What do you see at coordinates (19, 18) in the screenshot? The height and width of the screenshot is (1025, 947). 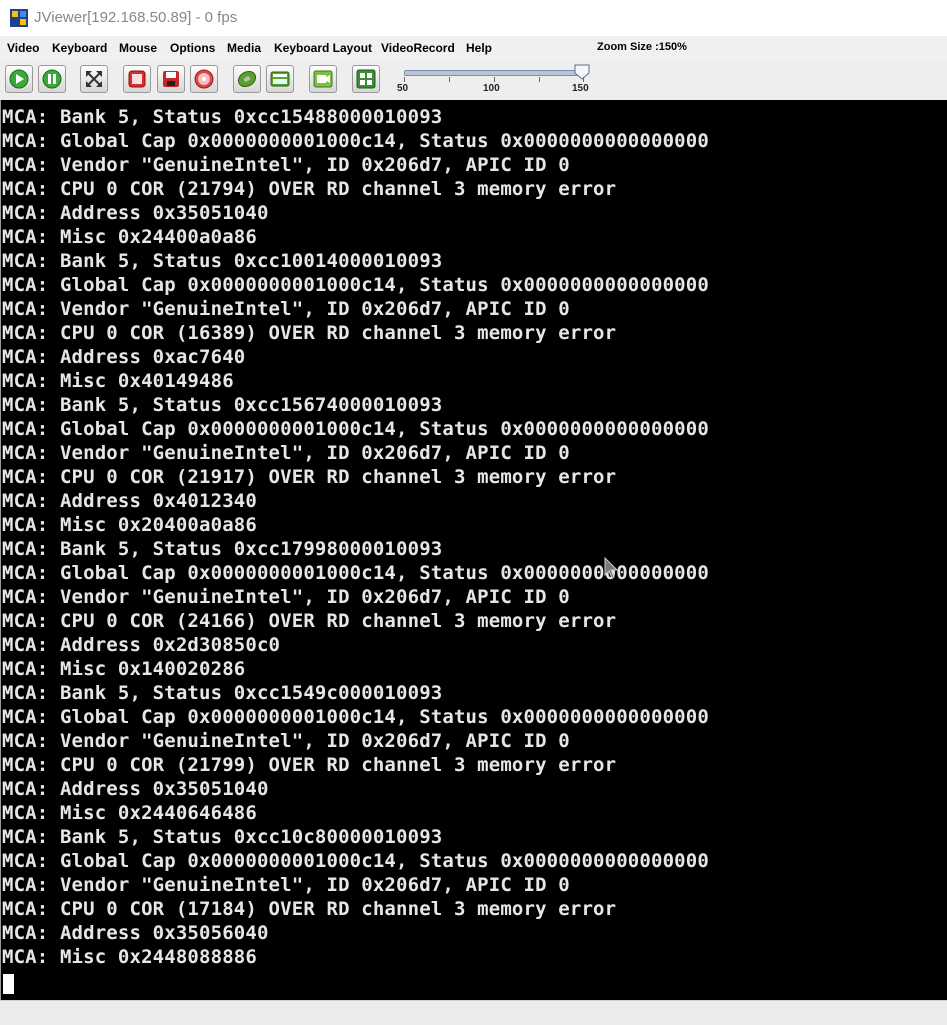 I see `app-icon` at bounding box center [19, 18].